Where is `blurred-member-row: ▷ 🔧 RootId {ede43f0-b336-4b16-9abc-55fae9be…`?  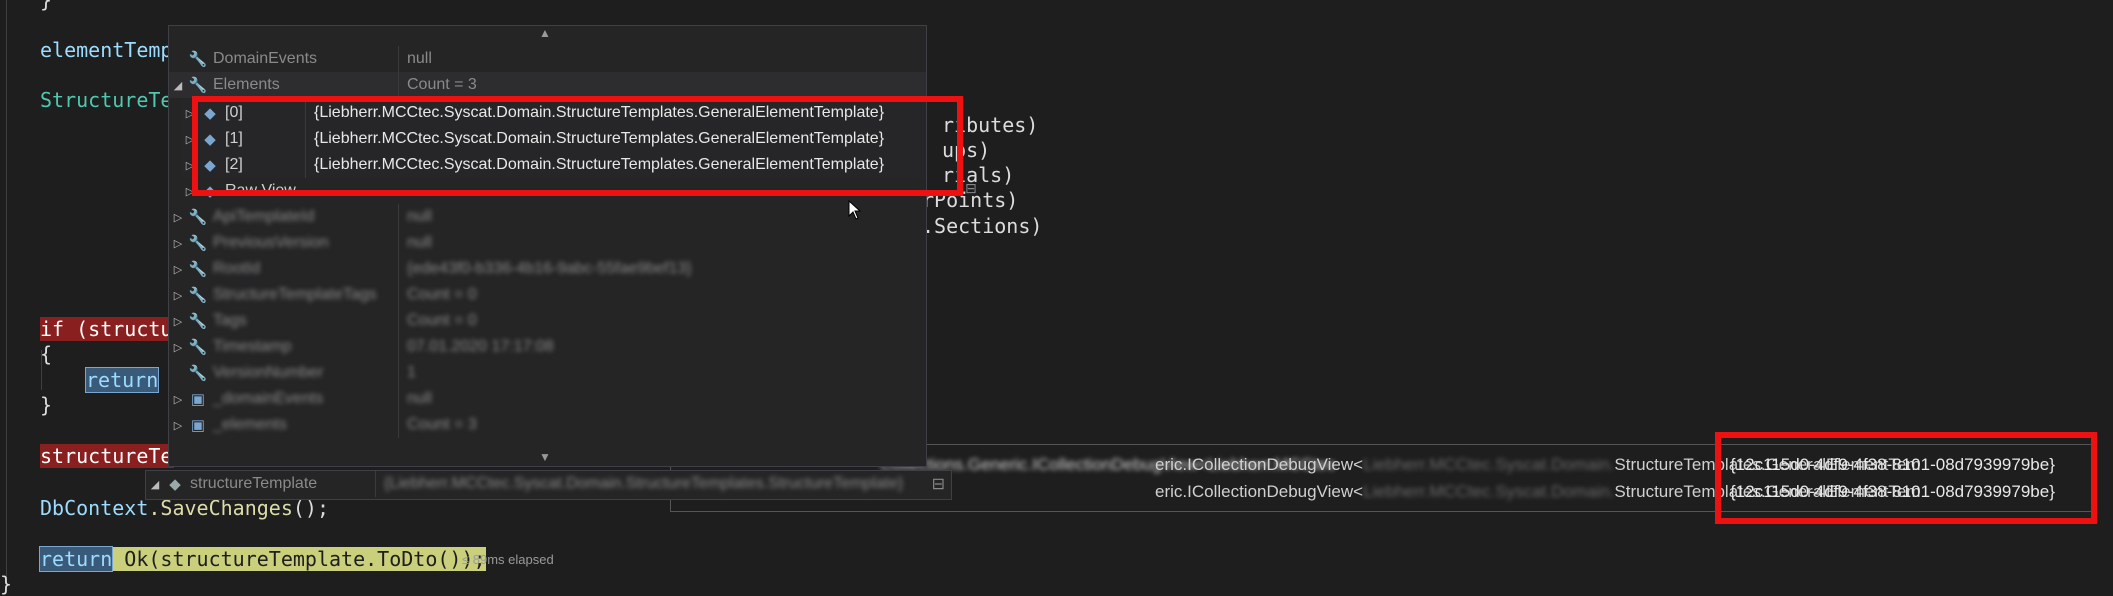
blurred-member-row: ▷ 🔧 RootId {ede43f0-b336-4b16-9abc-55fae9be… is located at coordinates (547, 269).